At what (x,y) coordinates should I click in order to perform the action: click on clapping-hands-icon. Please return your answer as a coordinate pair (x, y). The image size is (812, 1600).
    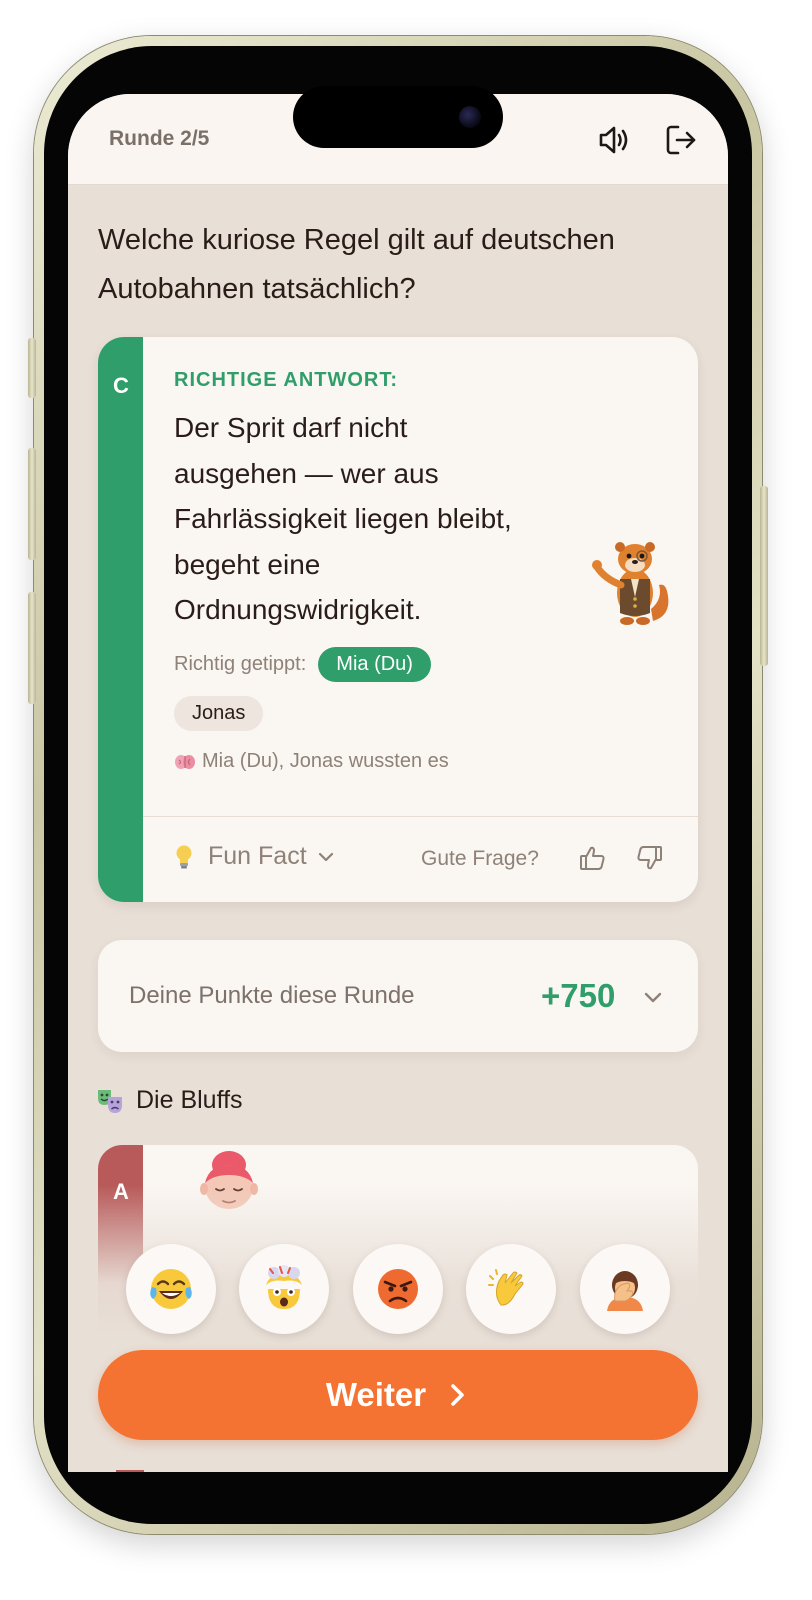
    Looking at the image, I should click on (506, 1287).